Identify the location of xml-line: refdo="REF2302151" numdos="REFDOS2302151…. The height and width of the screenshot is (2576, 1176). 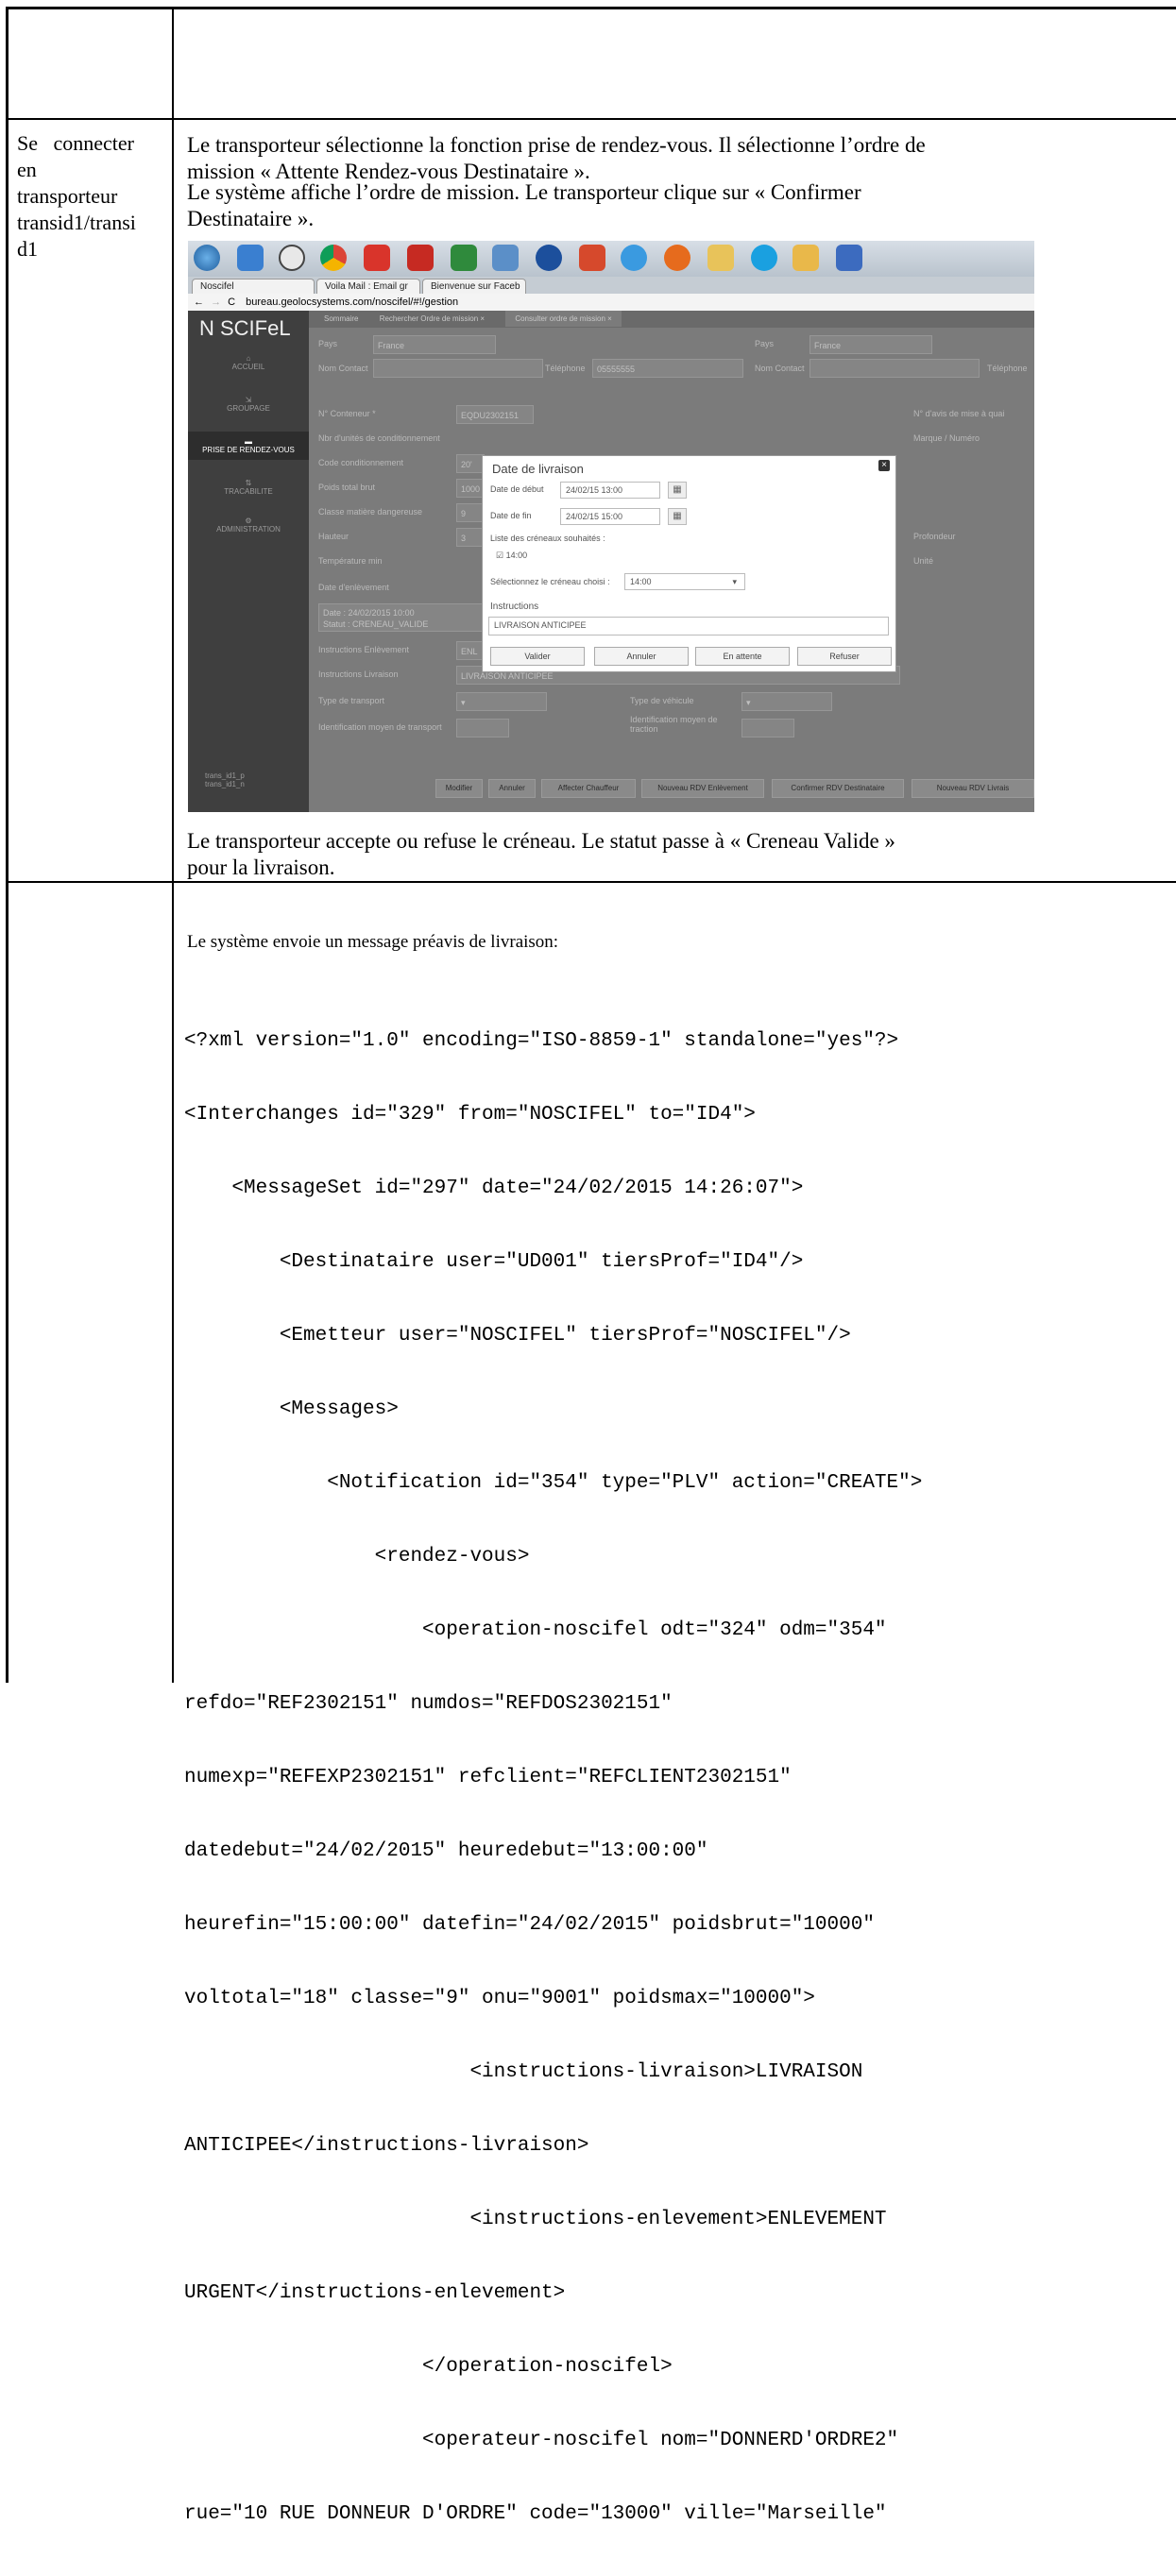
(428, 1704).